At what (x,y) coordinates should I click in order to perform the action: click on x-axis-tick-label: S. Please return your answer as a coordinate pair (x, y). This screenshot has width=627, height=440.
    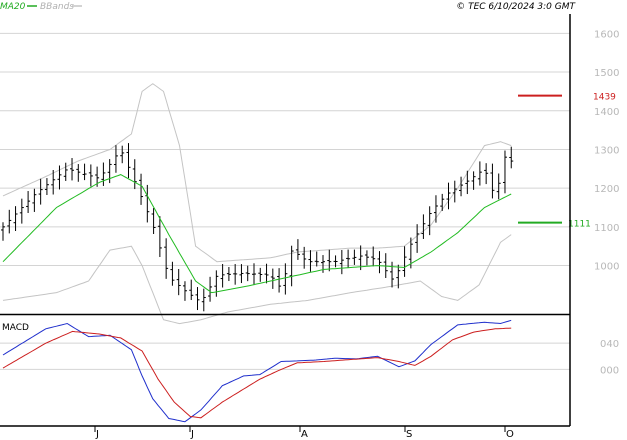
    Looking at the image, I should click on (409, 434).